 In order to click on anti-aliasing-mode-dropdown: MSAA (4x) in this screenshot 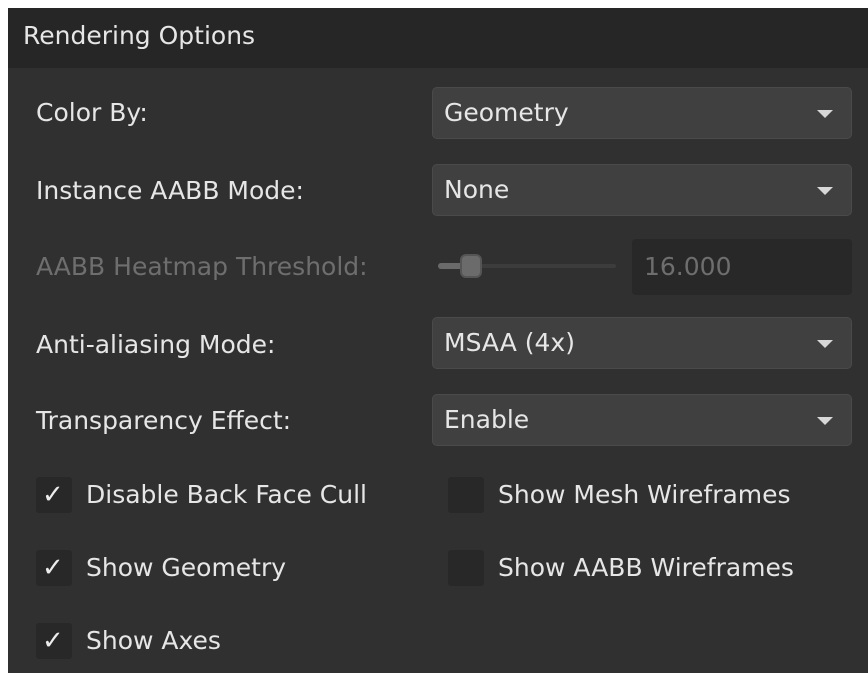, I will do `click(642, 343)`.